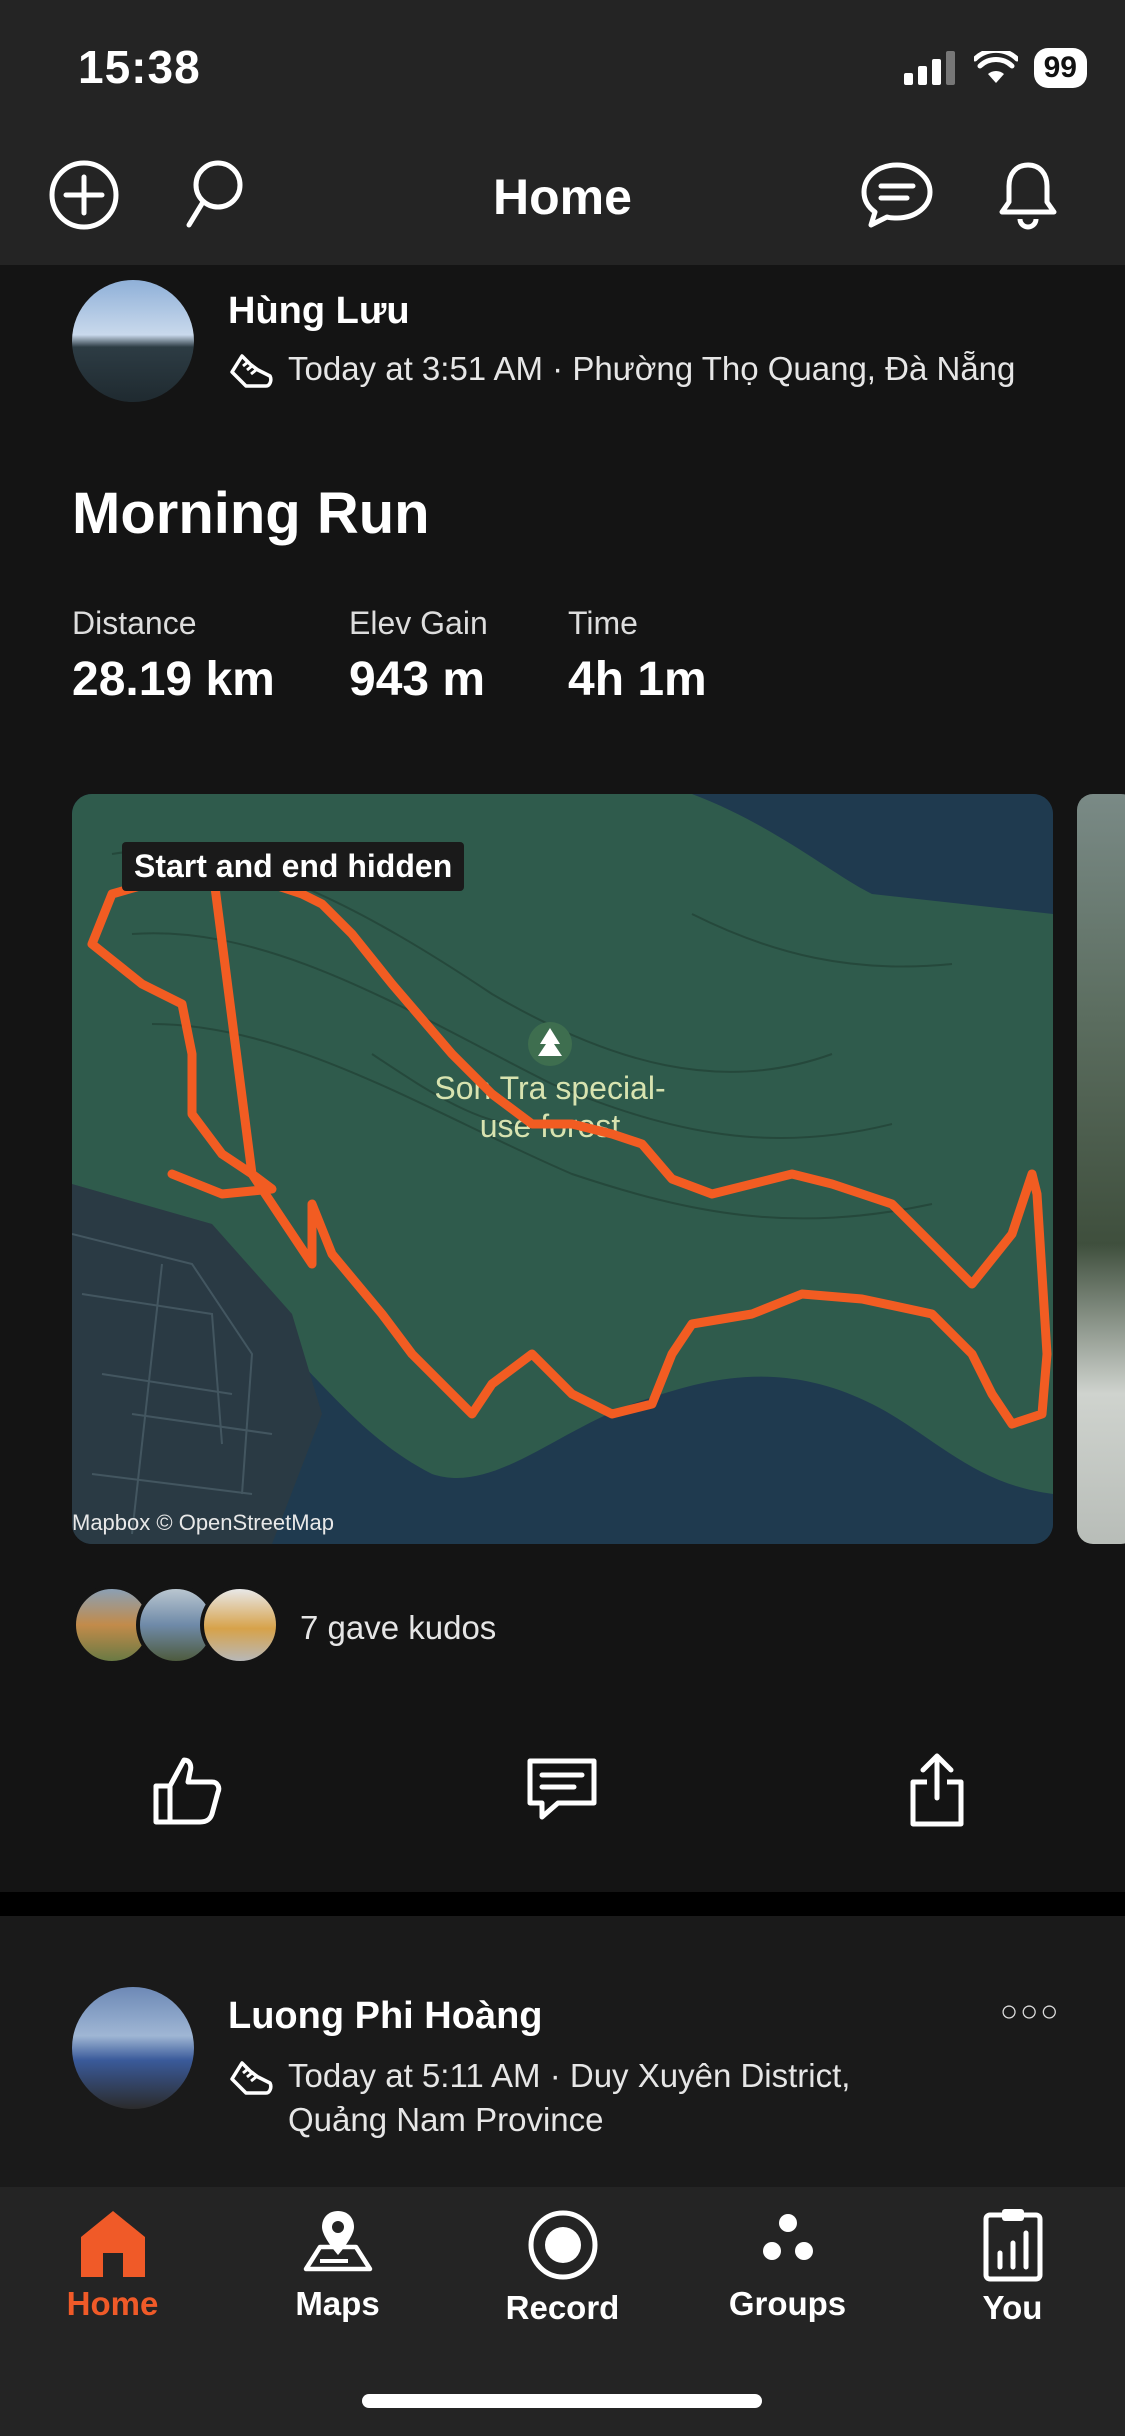 Image resolution: width=1125 pixels, height=2436 pixels. What do you see at coordinates (417, 679) in the screenshot?
I see `stat-value: 943 m` at bounding box center [417, 679].